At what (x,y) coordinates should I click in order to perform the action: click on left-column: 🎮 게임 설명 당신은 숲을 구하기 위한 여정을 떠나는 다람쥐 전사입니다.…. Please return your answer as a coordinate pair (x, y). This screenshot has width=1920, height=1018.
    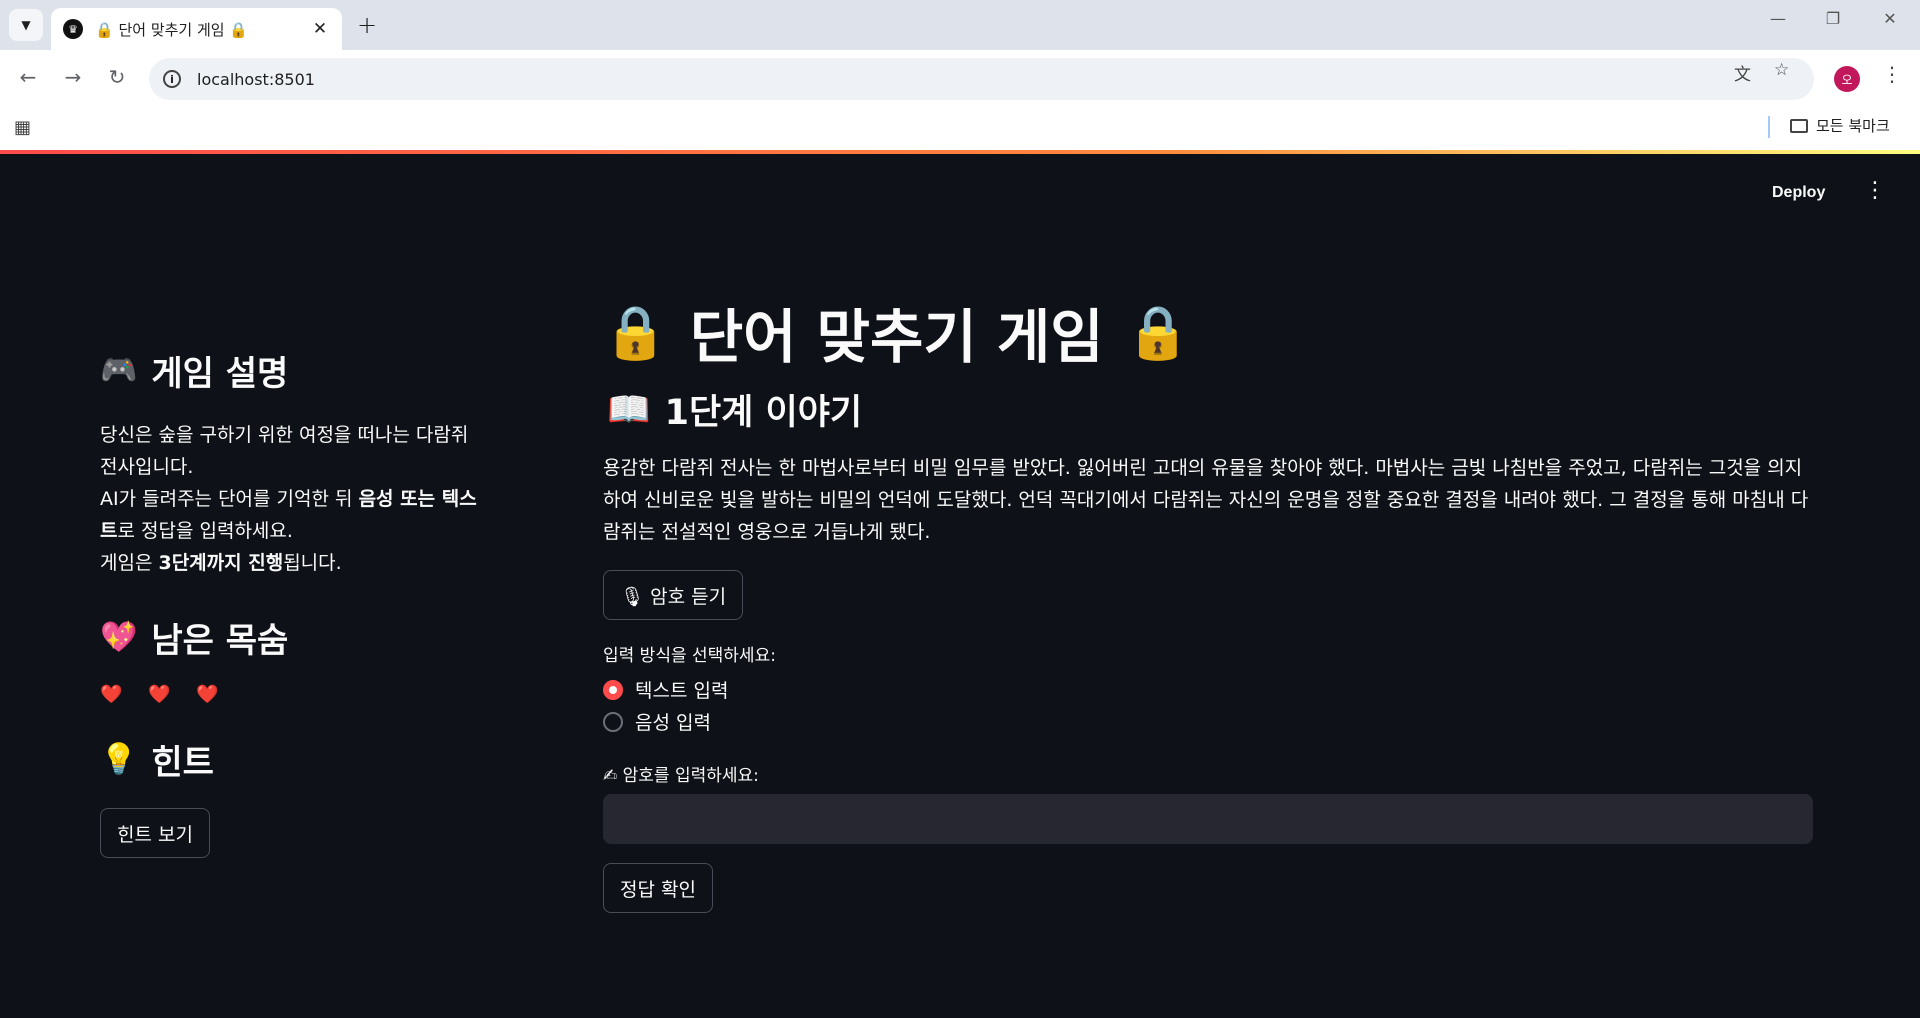
    Looking at the image, I should click on (295, 602).